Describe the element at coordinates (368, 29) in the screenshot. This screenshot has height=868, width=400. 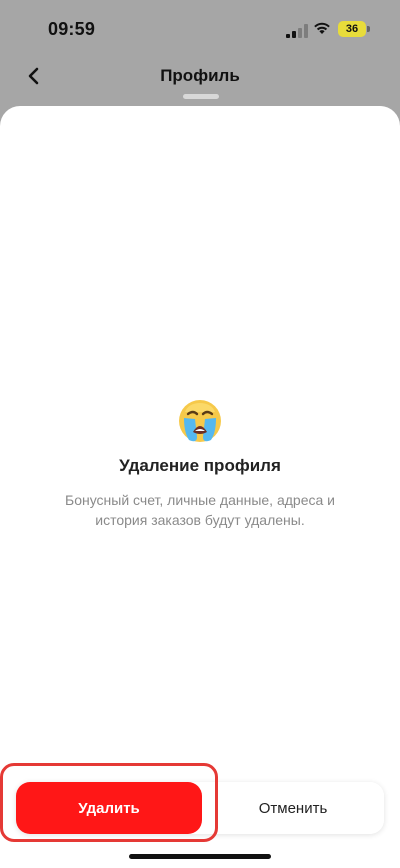
I see `battery-cap` at that location.